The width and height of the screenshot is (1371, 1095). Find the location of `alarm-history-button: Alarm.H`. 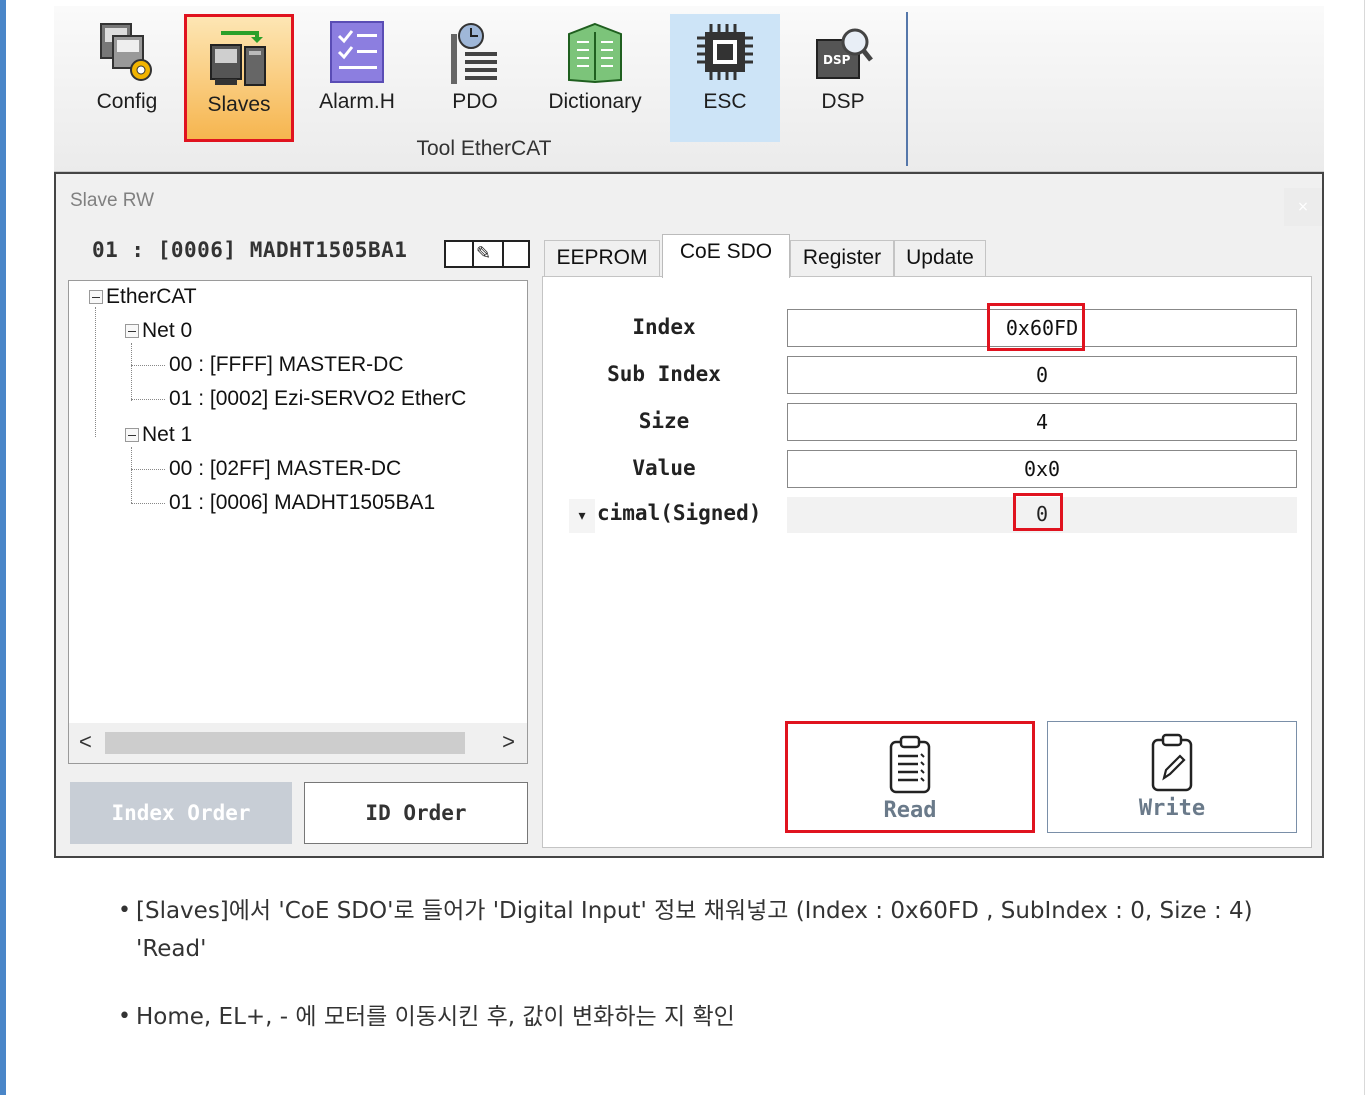

alarm-history-button: Alarm.H is located at coordinates (357, 78).